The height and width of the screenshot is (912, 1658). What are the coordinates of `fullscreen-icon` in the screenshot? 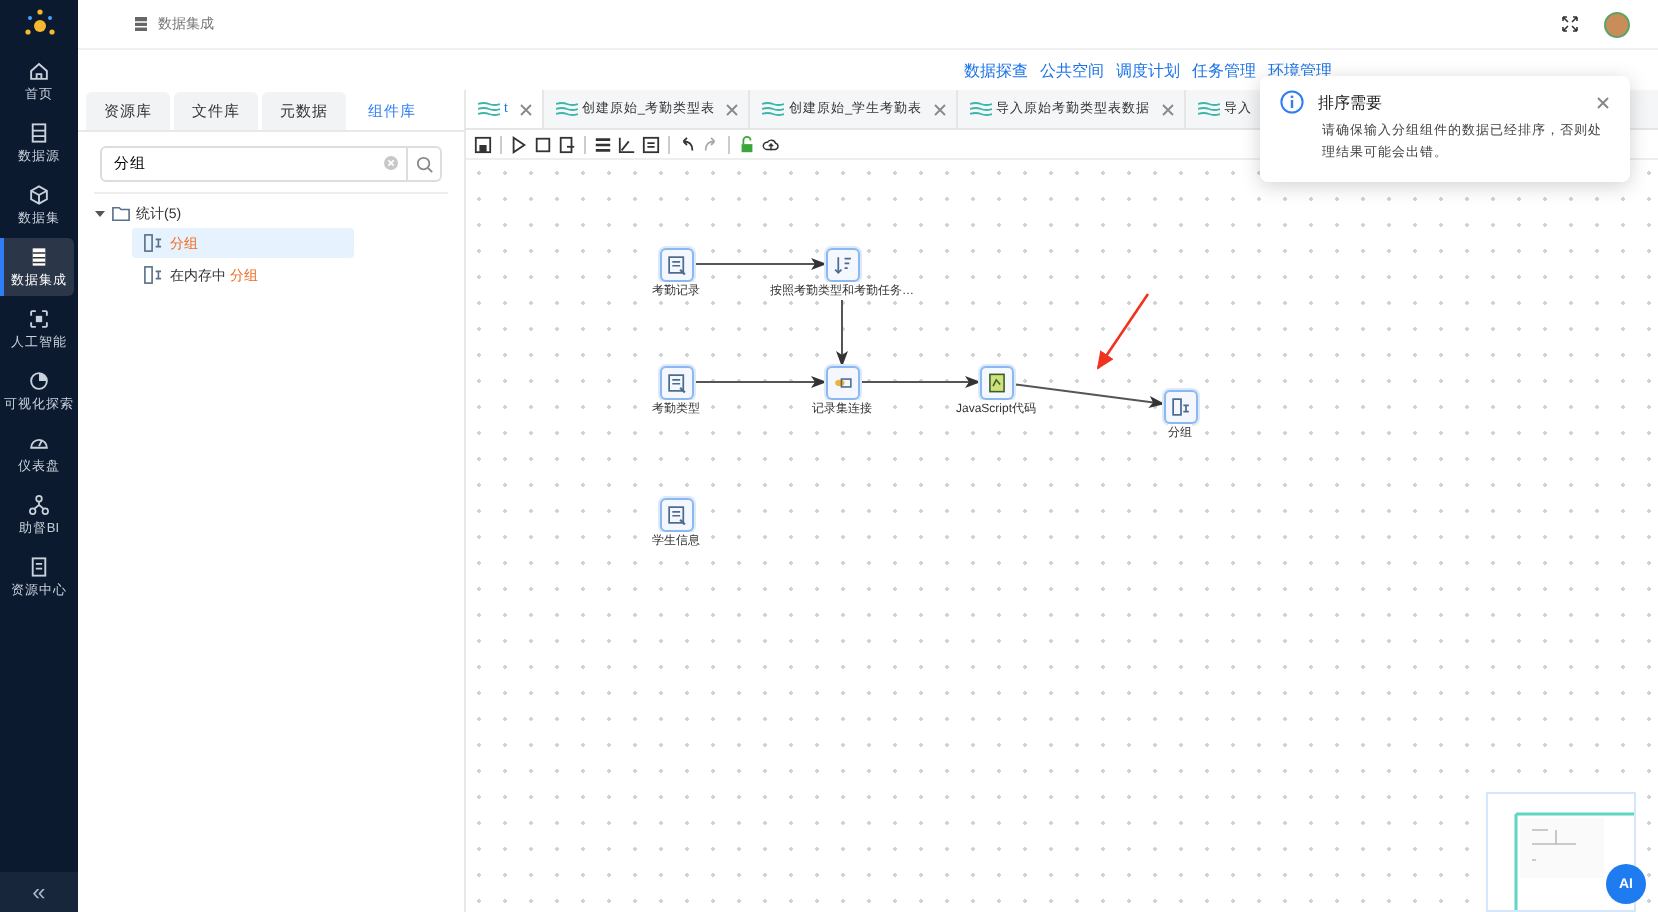 It's located at (1570, 24).